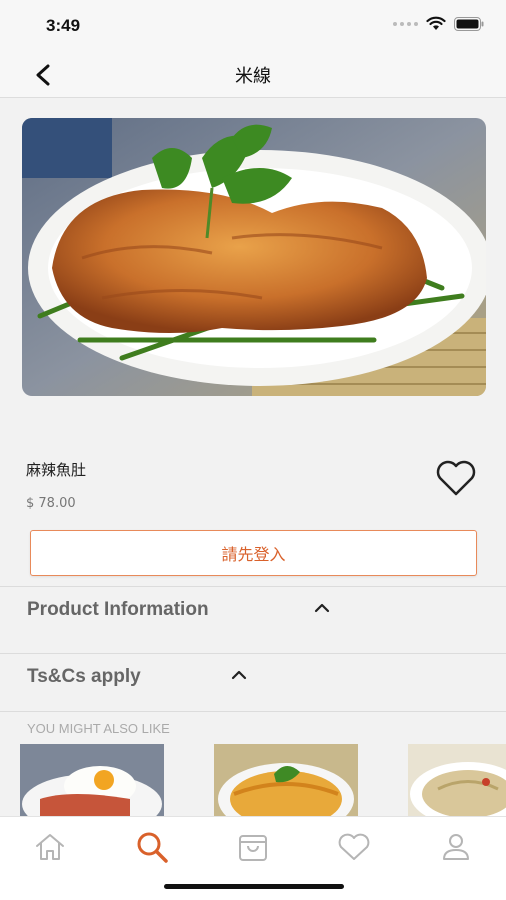 This screenshot has height=900, width=506. Describe the element at coordinates (56, 470) in the screenshot. I see `product-name: 麻辣魚肚` at that location.